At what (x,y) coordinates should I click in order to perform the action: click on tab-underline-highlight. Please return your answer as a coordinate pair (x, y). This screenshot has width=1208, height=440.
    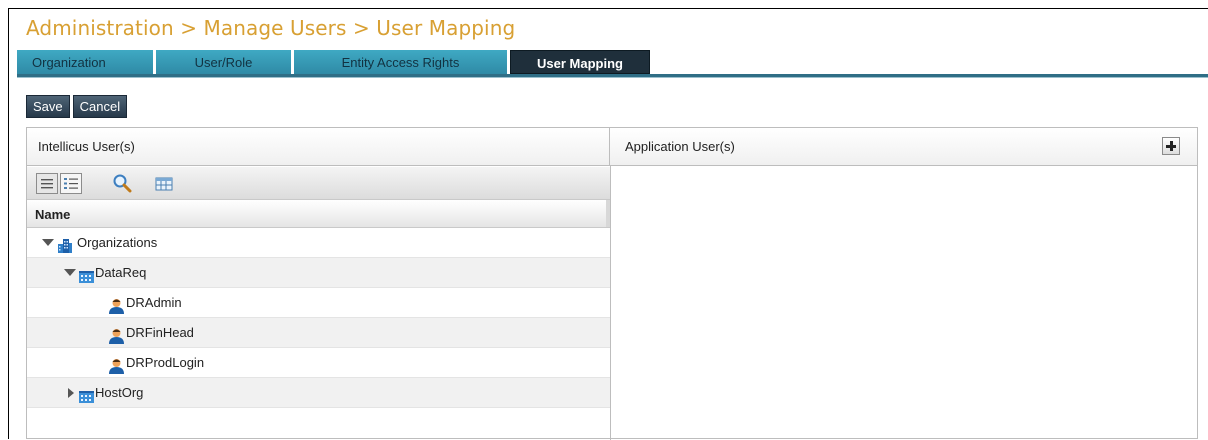
    Looking at the image, I should click on (612, 77).